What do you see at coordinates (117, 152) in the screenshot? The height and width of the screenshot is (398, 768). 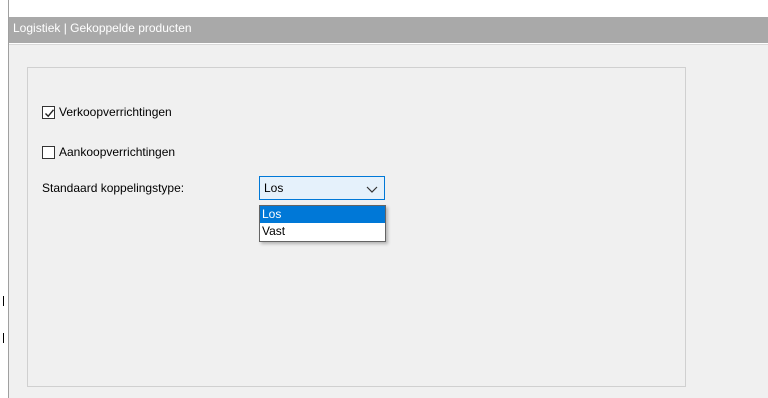 I see `purchase-label: Aankoopverrichtingen` at bounding box center [117, 152].